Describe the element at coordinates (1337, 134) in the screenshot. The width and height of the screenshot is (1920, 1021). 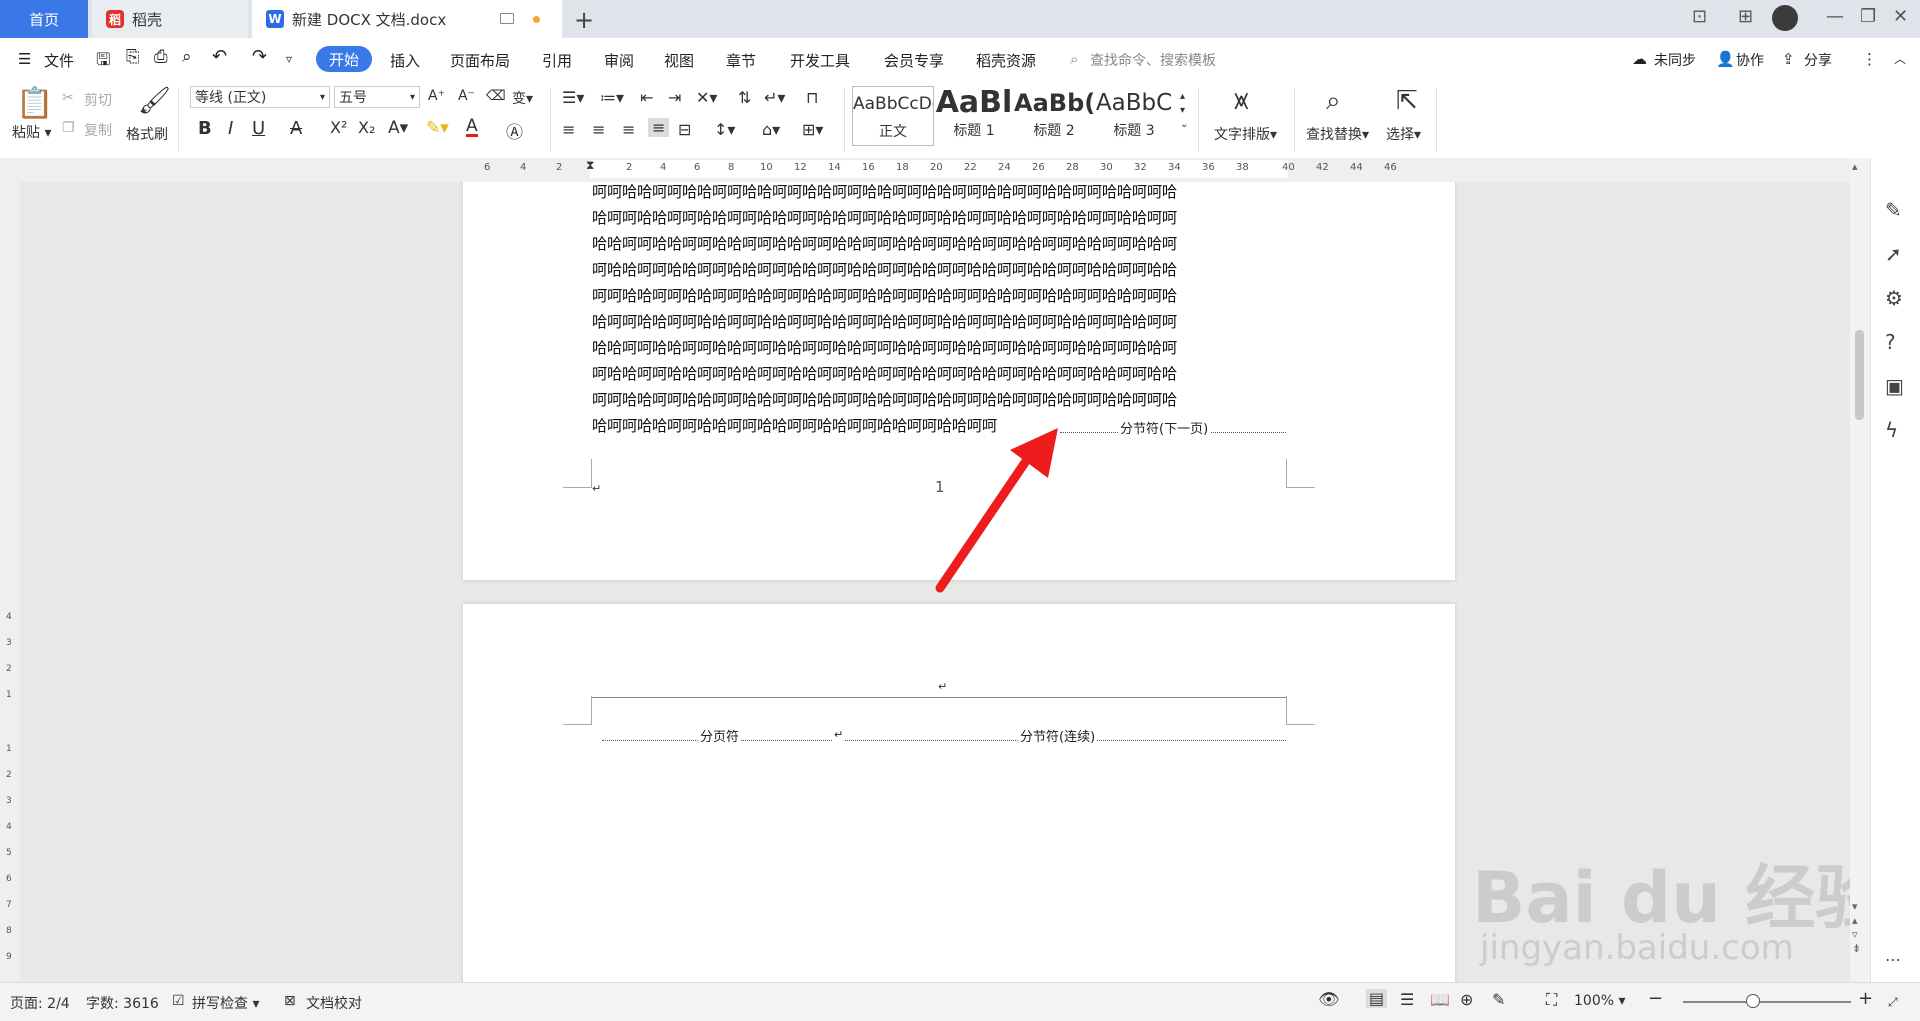
I see `find-replace-button: 查找替换▾` at that location.